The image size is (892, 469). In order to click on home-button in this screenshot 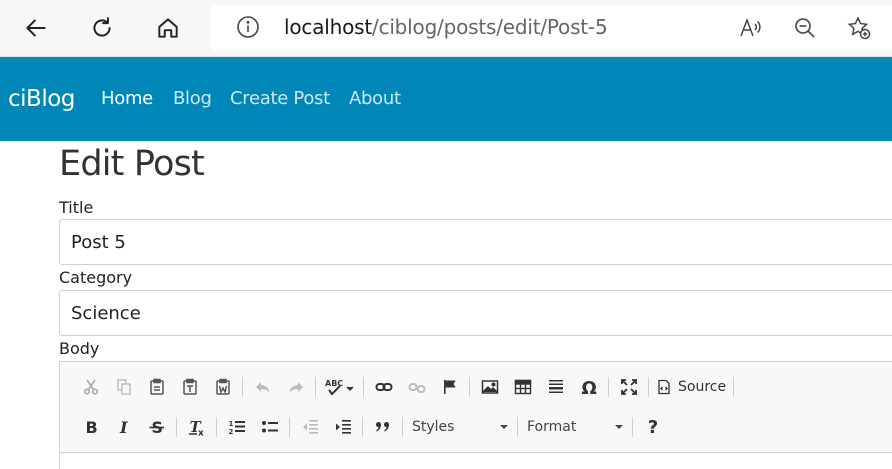, I will do `click(168, 28)`.